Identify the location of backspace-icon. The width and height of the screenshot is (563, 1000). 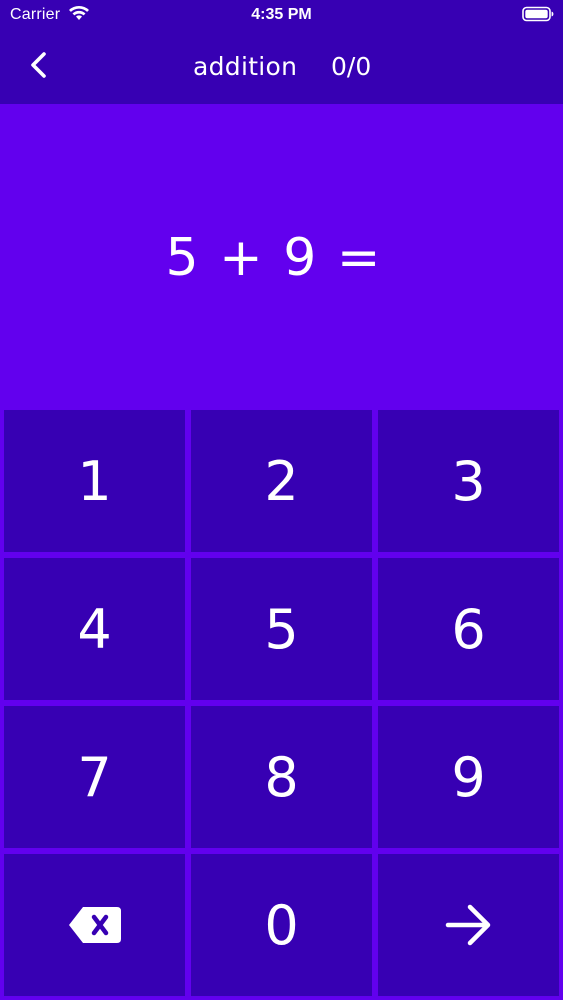
(94, 925).